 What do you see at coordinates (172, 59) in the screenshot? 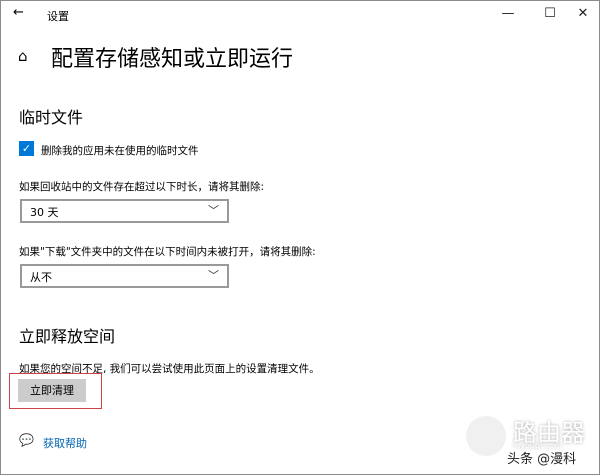
I see `page-title: 配置存储感知或立即运行` at bounding box center [172, 59].